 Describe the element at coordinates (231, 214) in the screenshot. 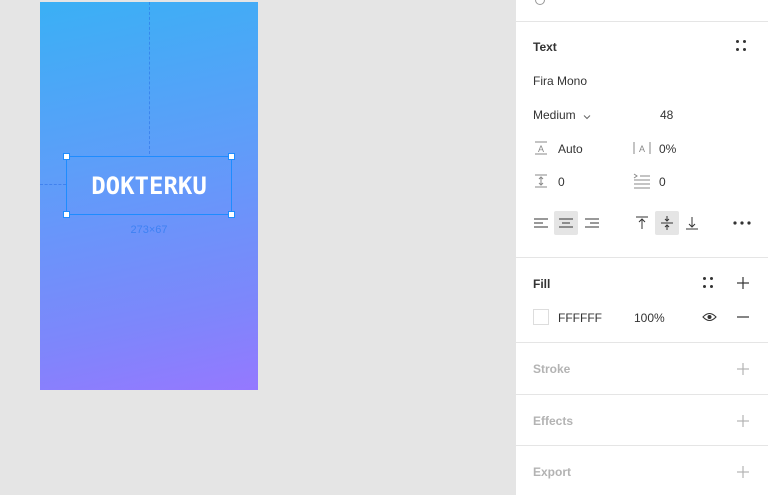

I see `resize-handle-bottom-right` at that location.